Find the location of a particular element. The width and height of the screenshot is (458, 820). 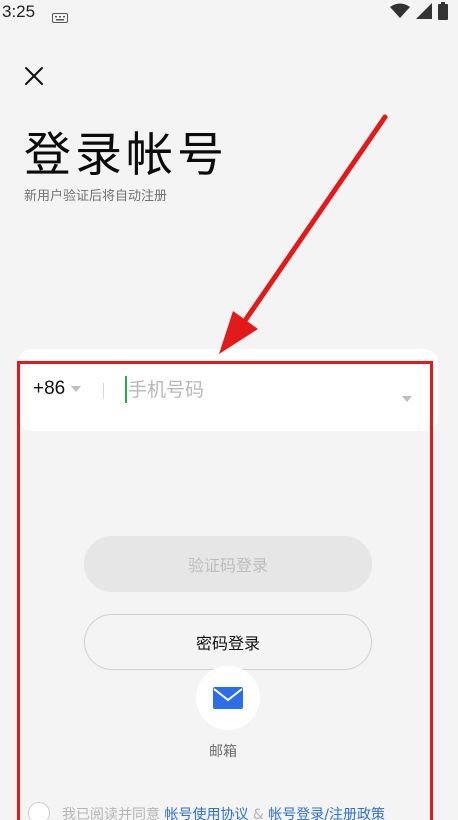

agreement-prefix: 我已阅读并同意 is located at coordinates (113, 813).